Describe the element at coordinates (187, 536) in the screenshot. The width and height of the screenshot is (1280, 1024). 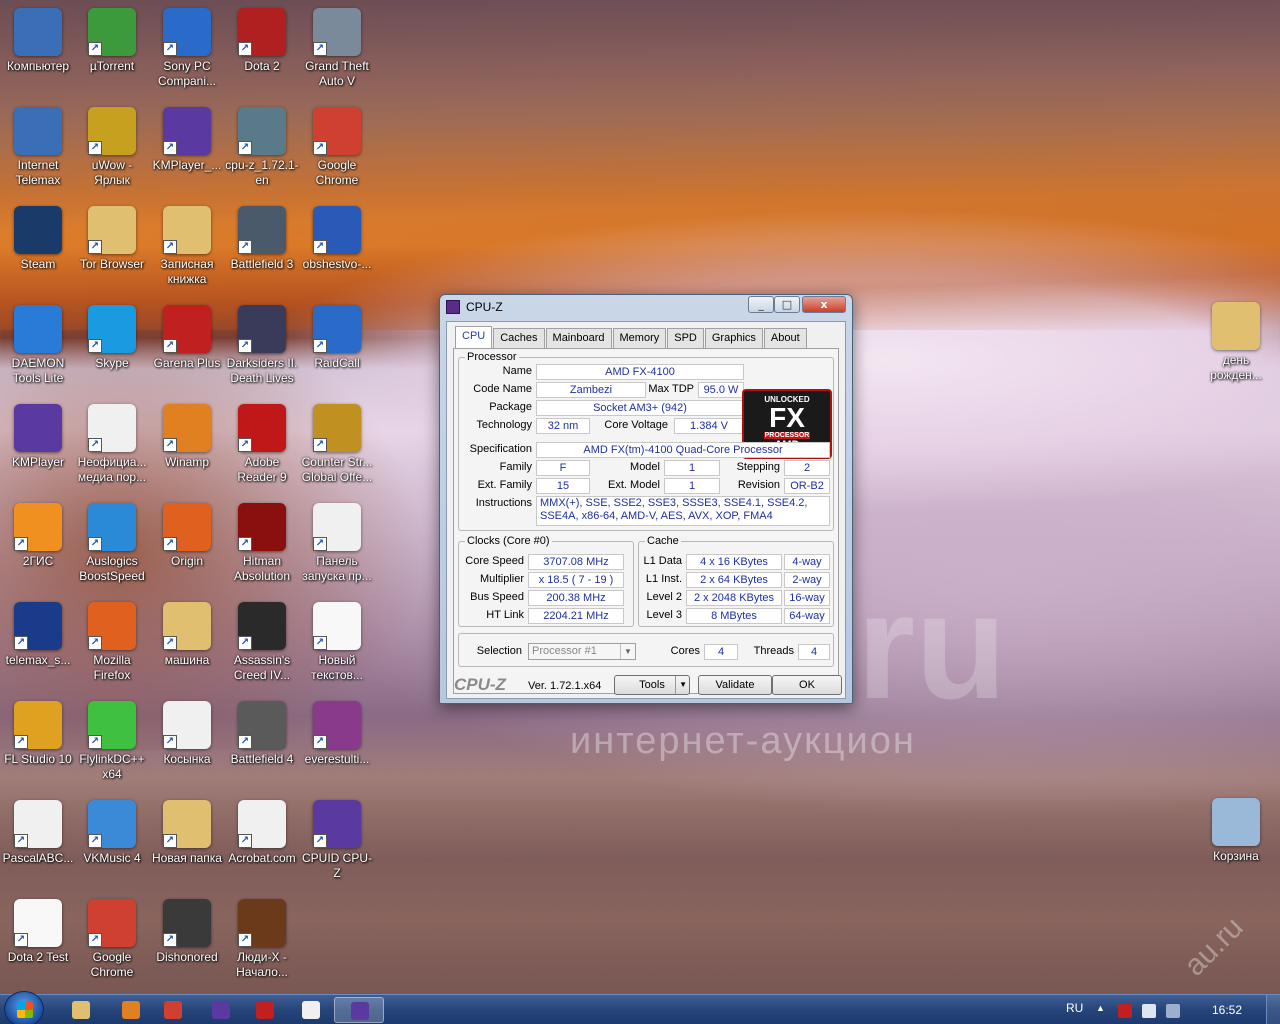
I see `desktop-icon: ↗ Origin` at that location.